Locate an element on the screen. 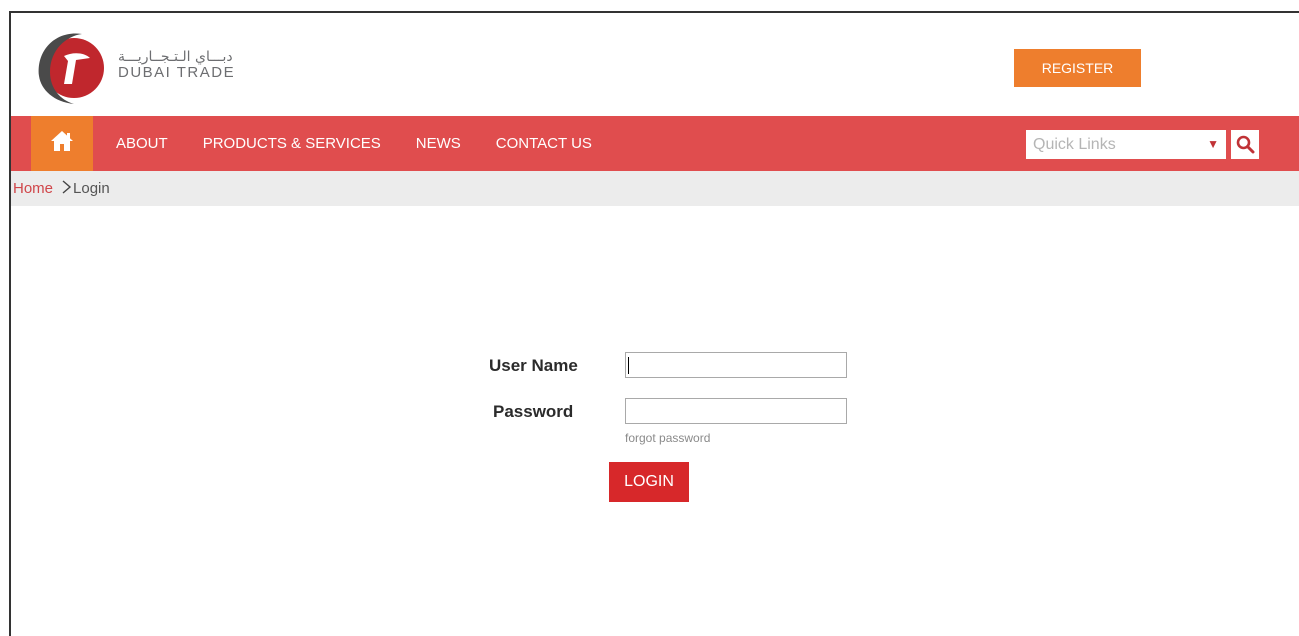  nav-item-contact-us: CONTACT US is located at coordinates (544, 143).